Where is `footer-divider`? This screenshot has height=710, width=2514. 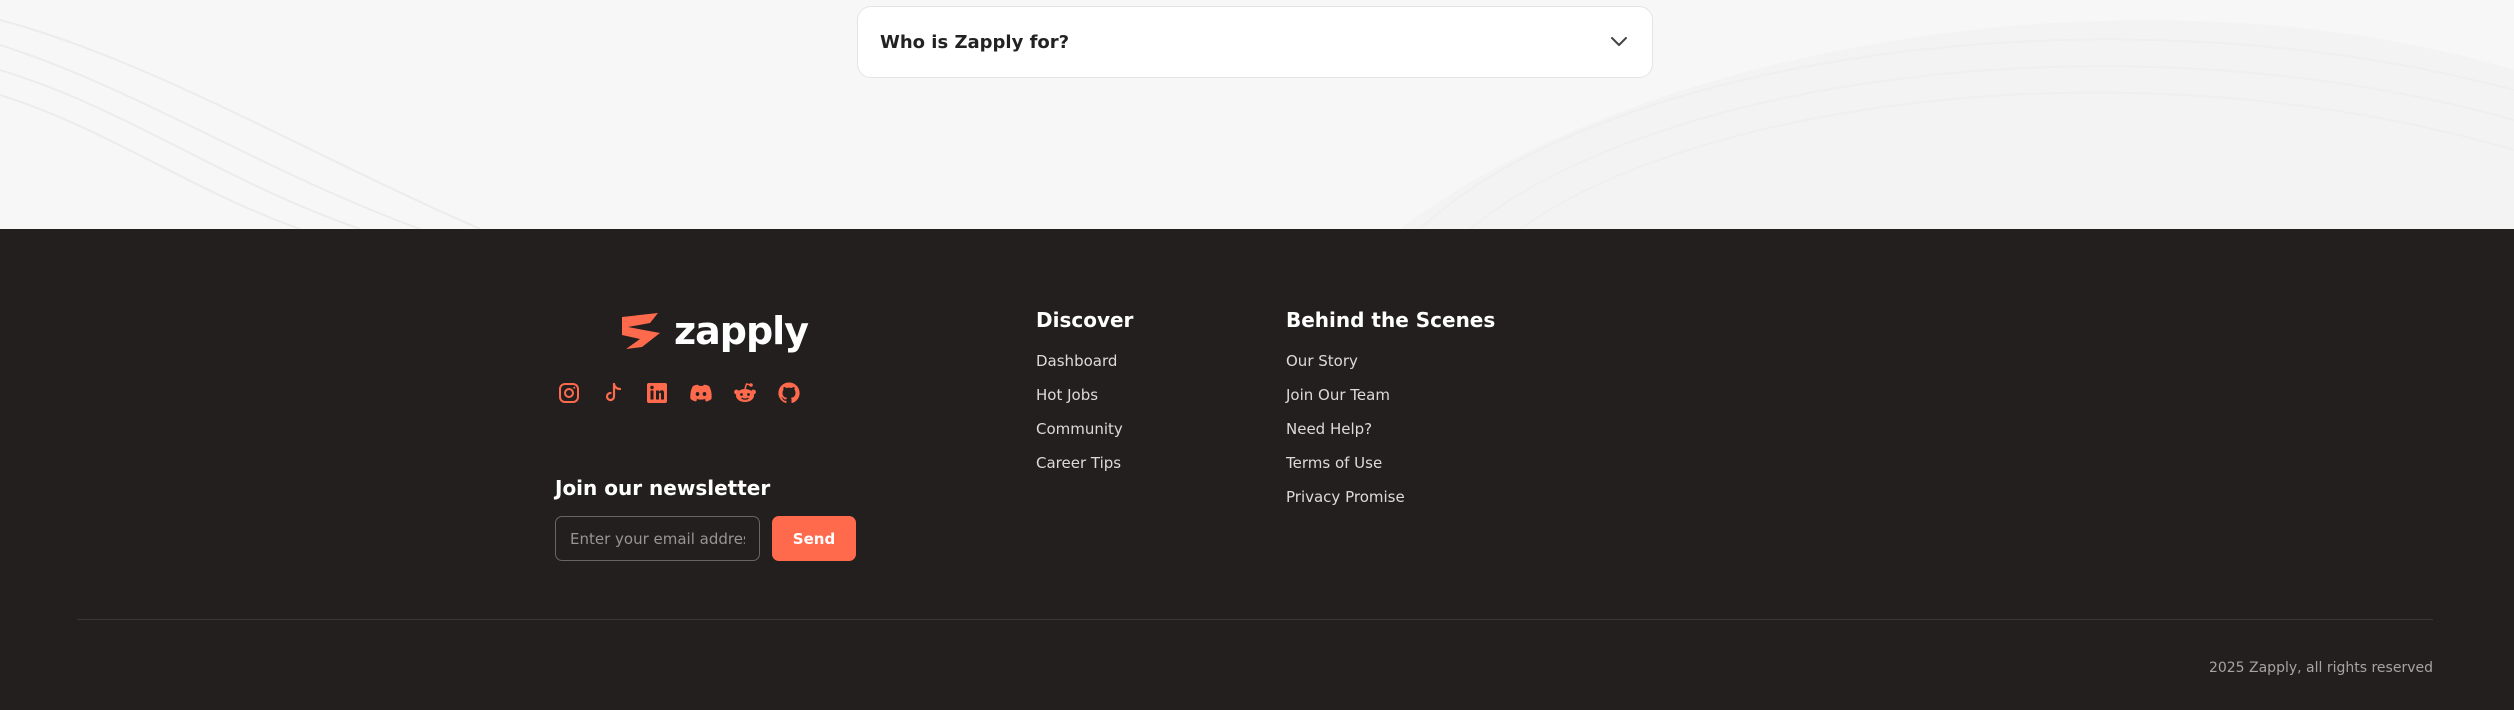 footer-divider is located at coordinates (1255, 619).